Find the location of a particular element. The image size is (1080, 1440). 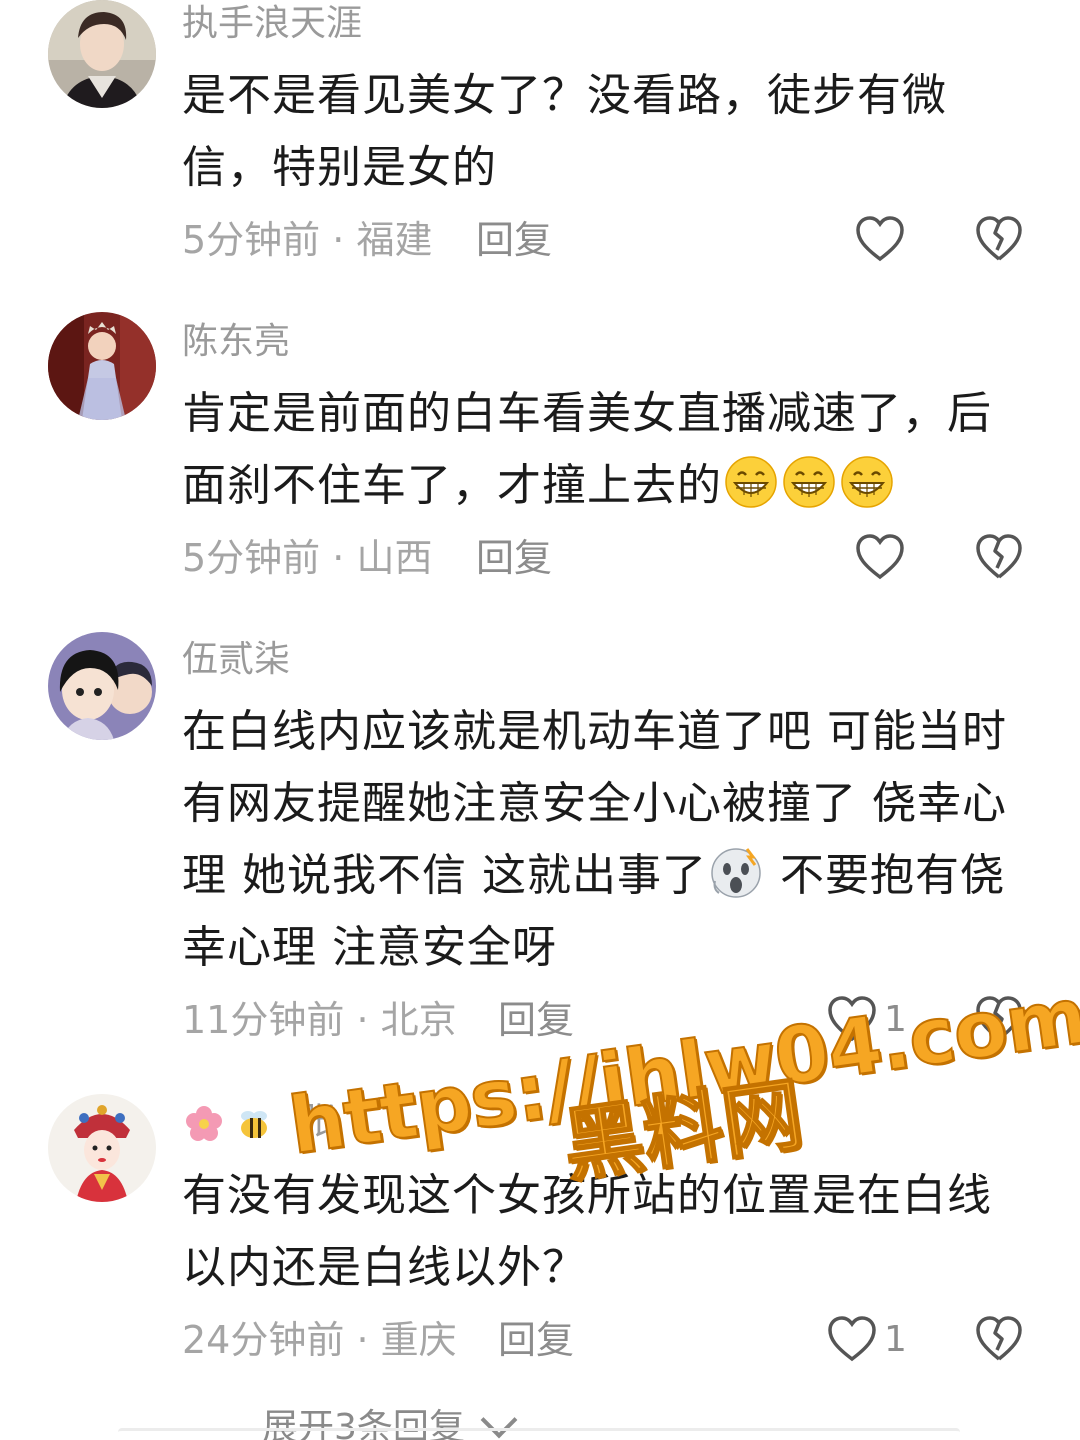

username: 伍贰柒 is located at coordinates (236, 660).